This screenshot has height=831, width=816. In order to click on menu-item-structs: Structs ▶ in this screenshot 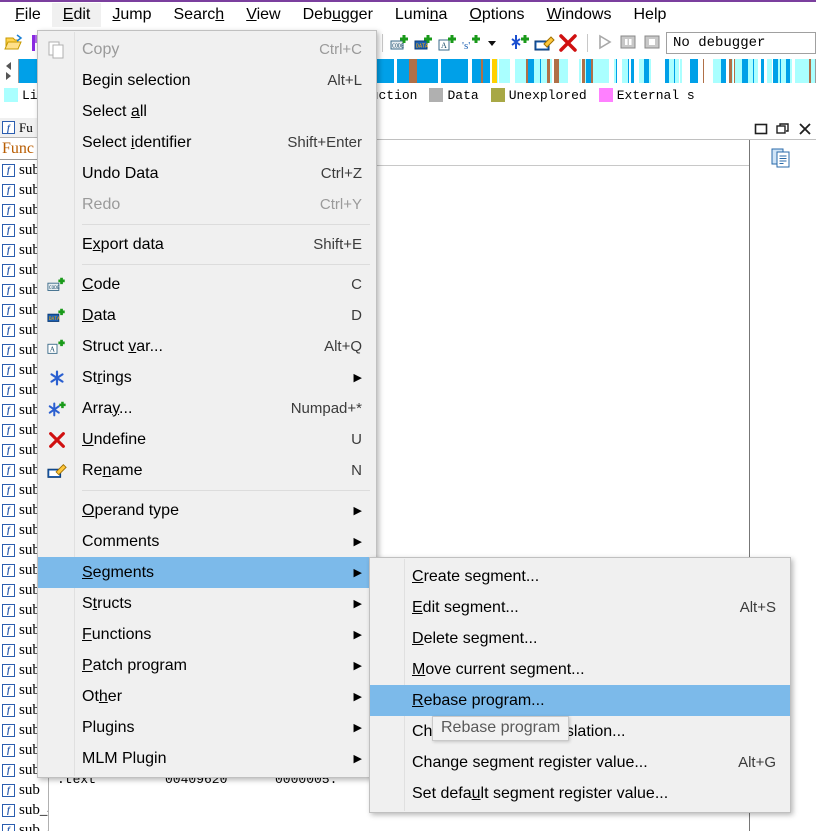, I will do `click(207, 603)`.